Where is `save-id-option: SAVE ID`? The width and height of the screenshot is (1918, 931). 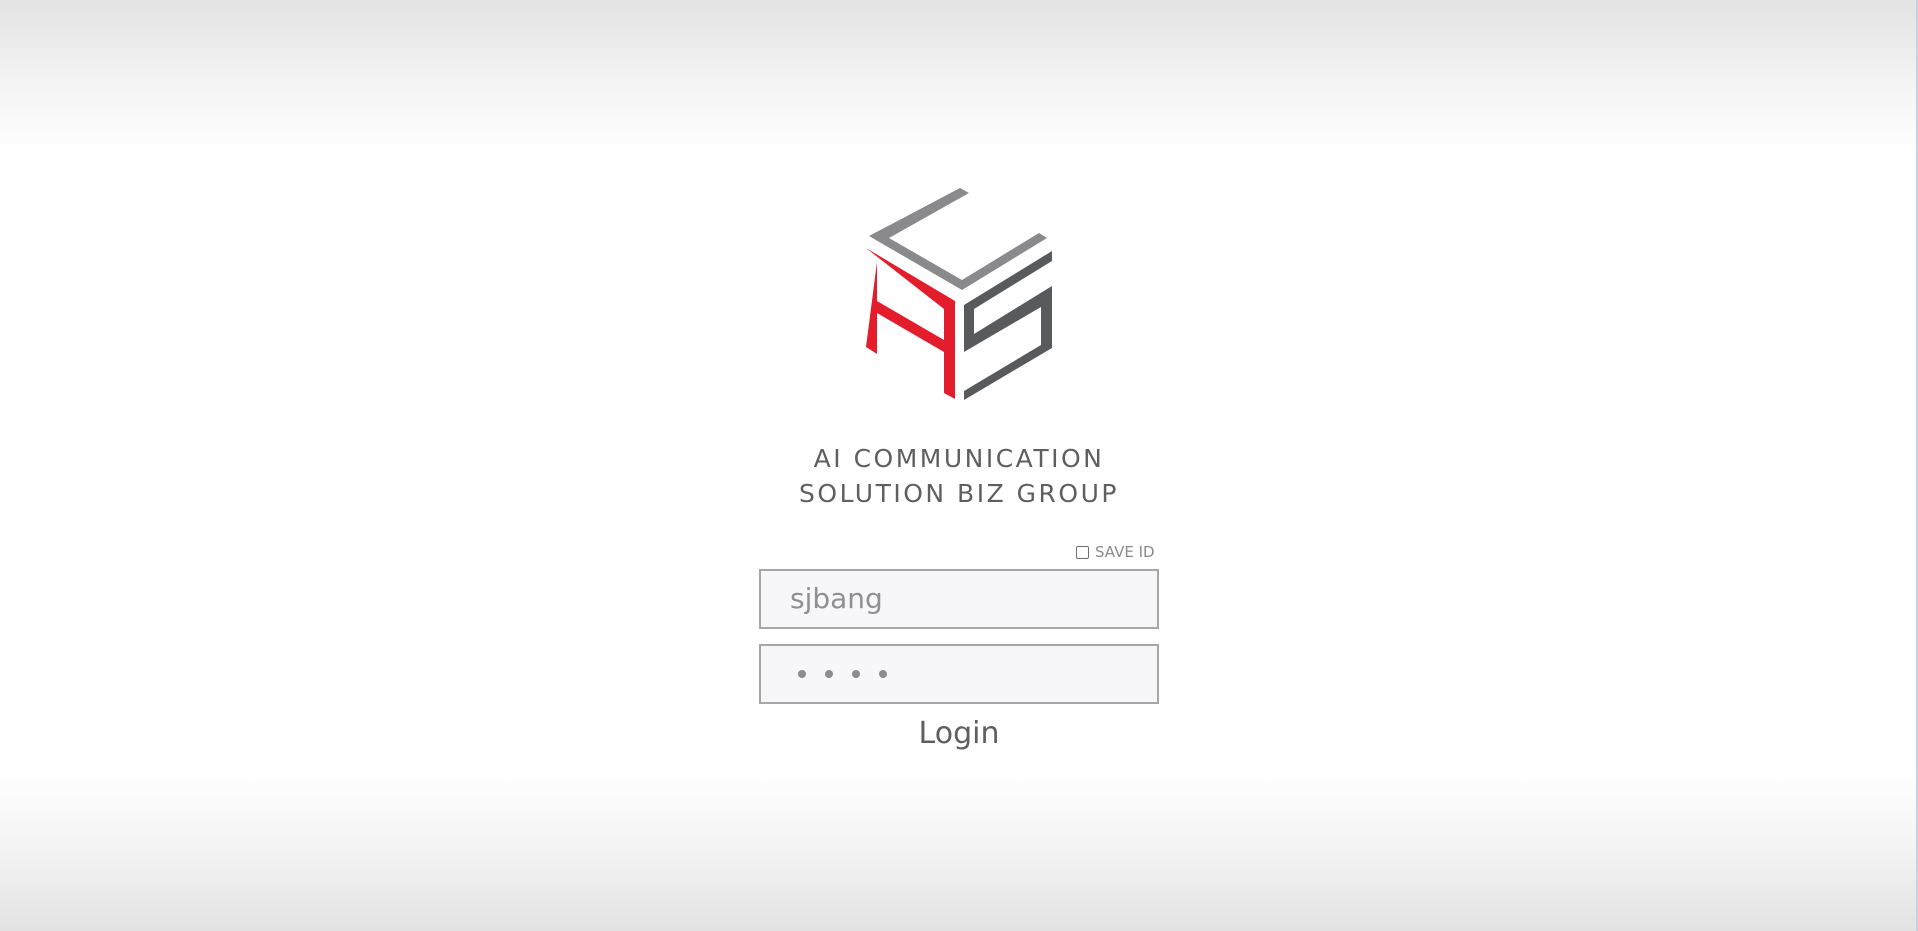 save-id-option: SAVE ID is located at coordinates (1115, 552).